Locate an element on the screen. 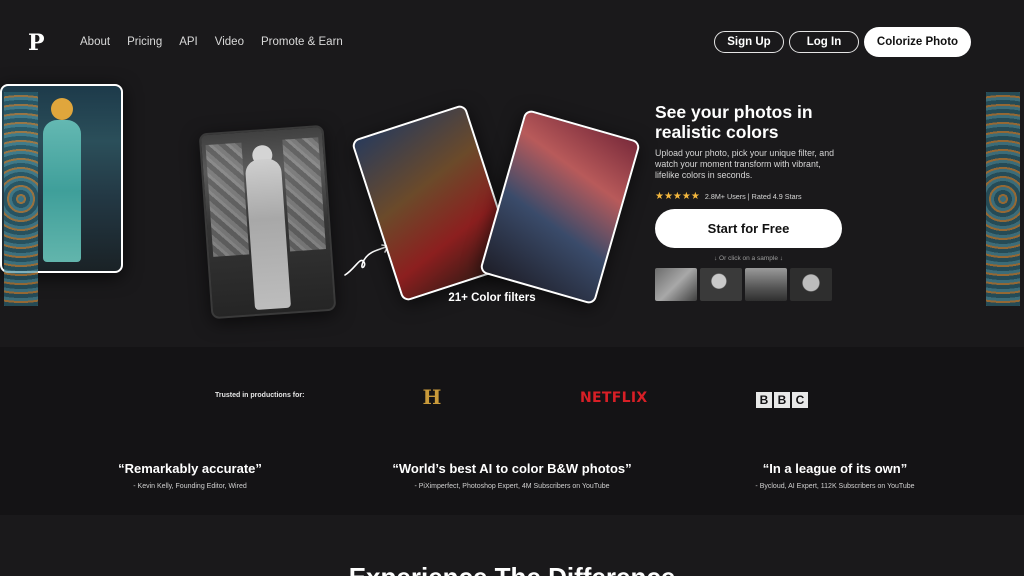 The width and height of the screenshot is (1024, 576). site-logo: P is located at coordinates (36, 43).